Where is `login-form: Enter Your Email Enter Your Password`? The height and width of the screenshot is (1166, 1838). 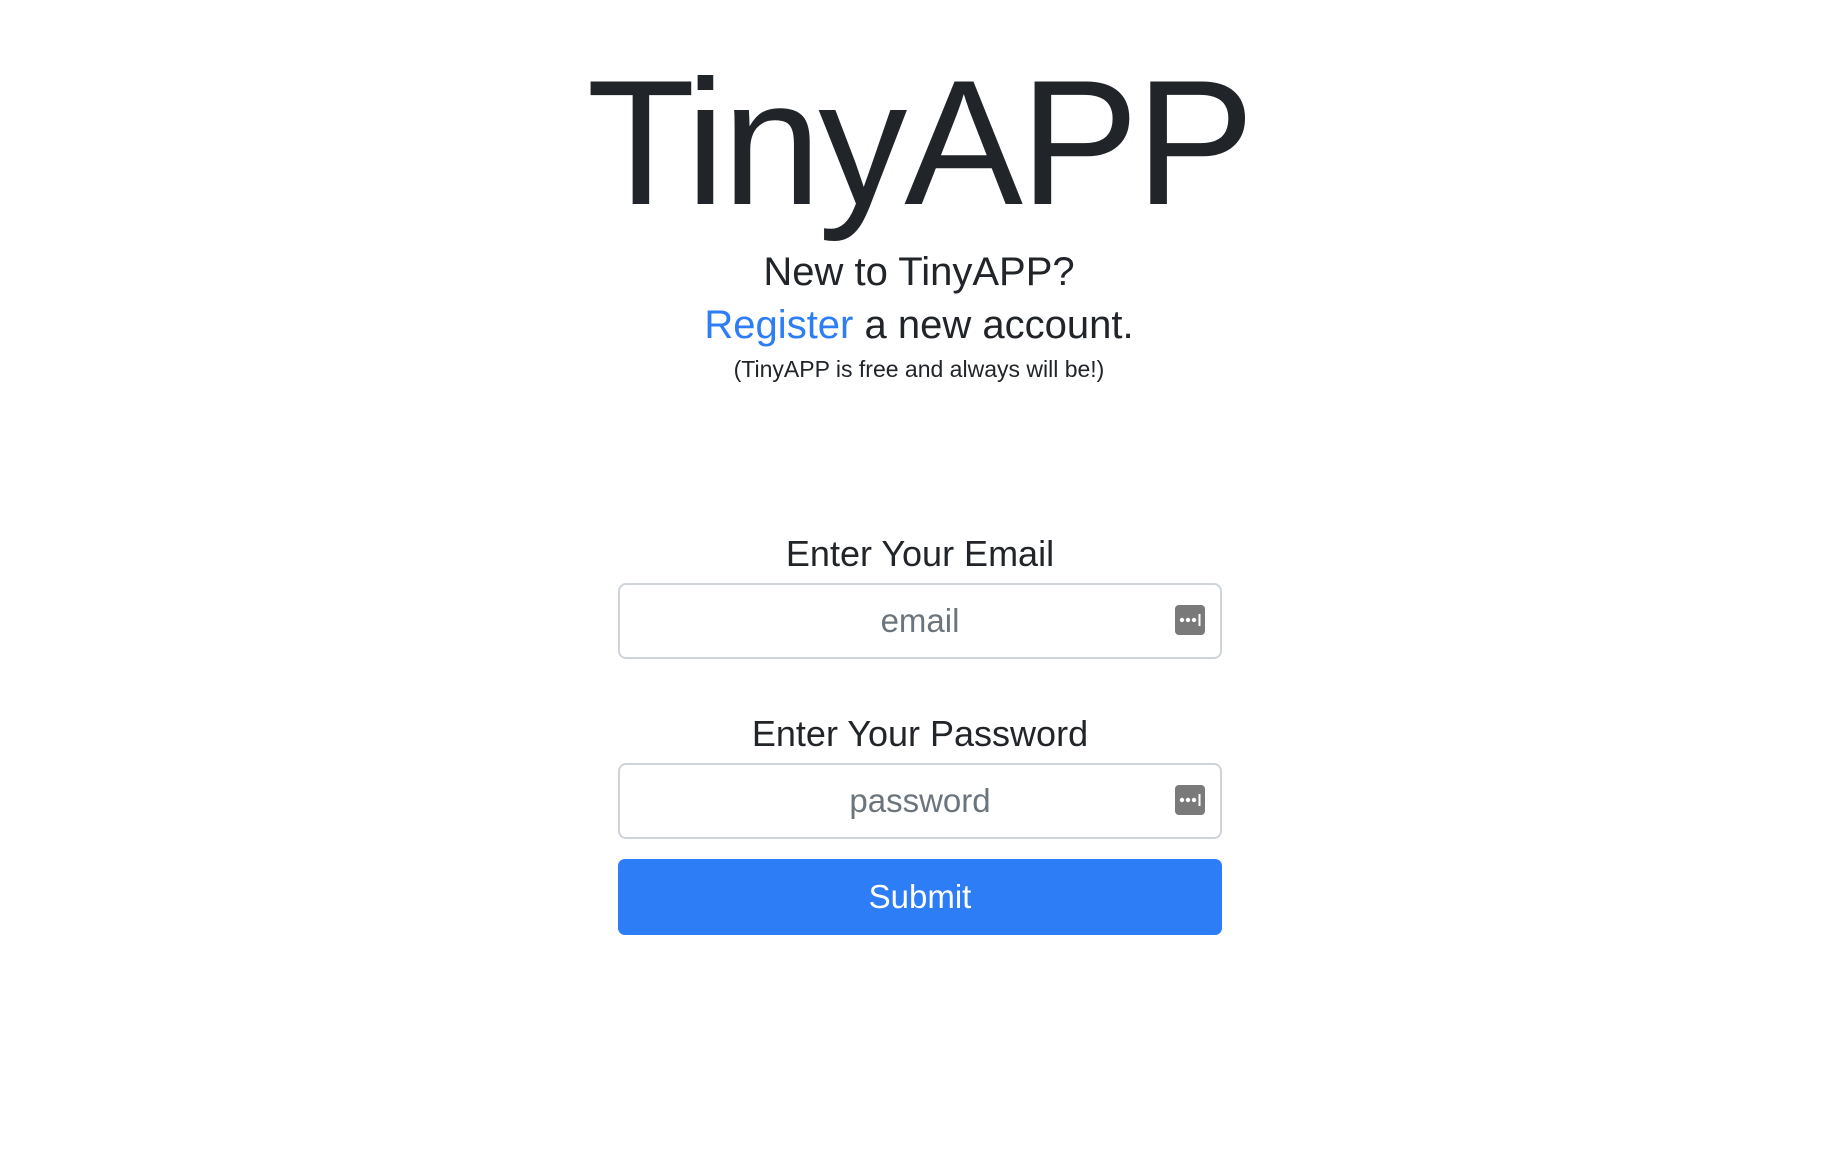 login-form: Enter Your Email Enter Your Password is located at coordinates (920, 730).